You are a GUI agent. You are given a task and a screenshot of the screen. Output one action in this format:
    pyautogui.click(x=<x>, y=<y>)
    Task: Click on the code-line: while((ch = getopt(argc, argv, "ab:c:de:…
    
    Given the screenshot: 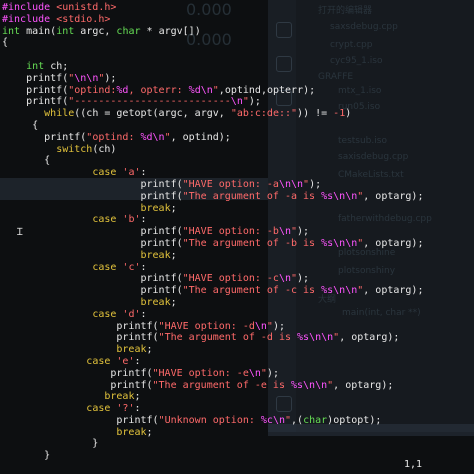 What is the action you would take?
    pyautogui.click(x=237, y=114)
    